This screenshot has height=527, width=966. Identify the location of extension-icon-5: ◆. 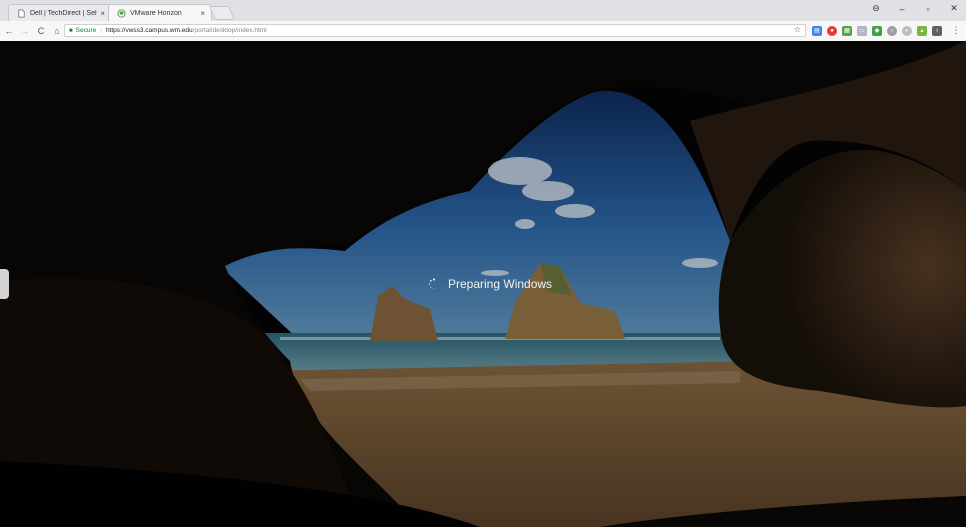
(877, 30).